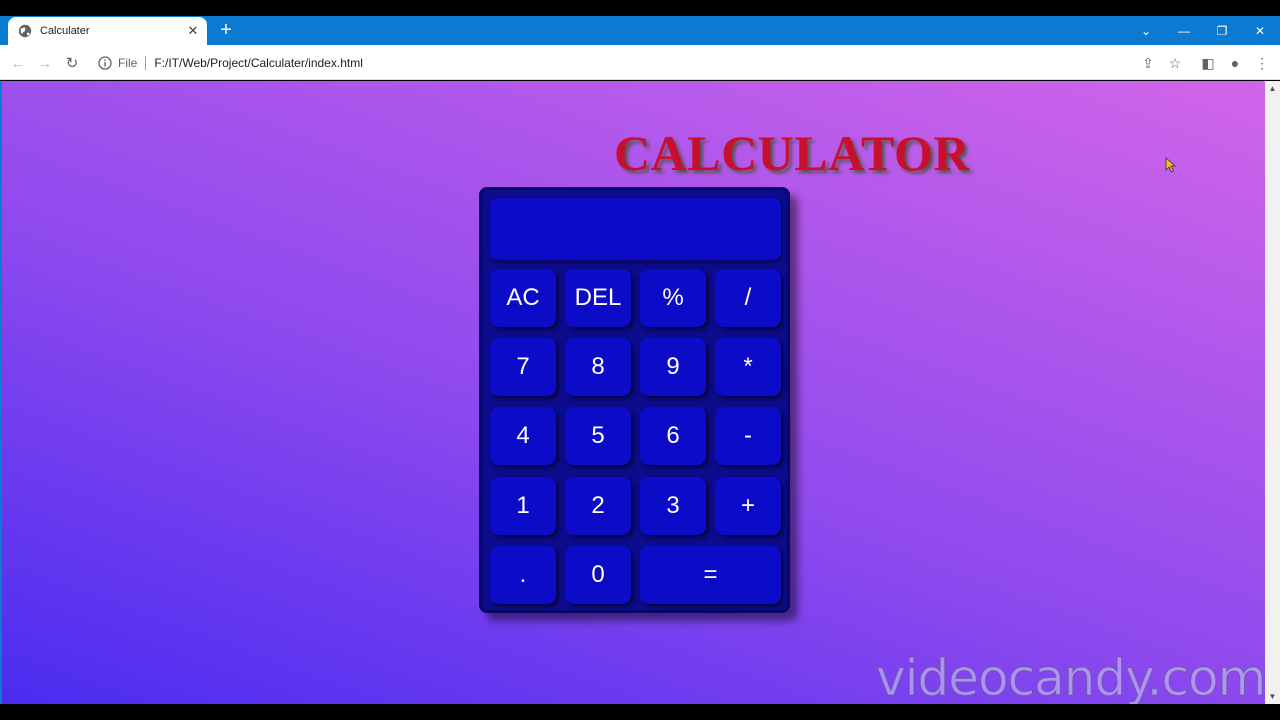 This screenshot has height=720, width=1280. Describe the element at coordinates (598, 298) in the screenshot. I see `key-del: DEL` at that location.